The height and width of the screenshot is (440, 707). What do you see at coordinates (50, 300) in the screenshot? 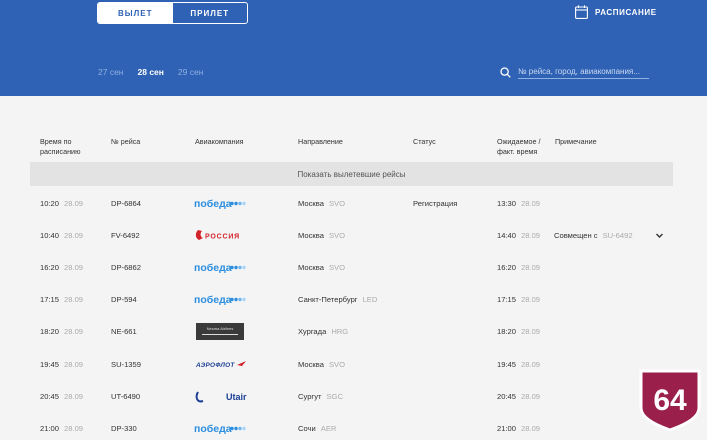
I see `scheduled-time: 17:15` at bounding box center [50, 300].